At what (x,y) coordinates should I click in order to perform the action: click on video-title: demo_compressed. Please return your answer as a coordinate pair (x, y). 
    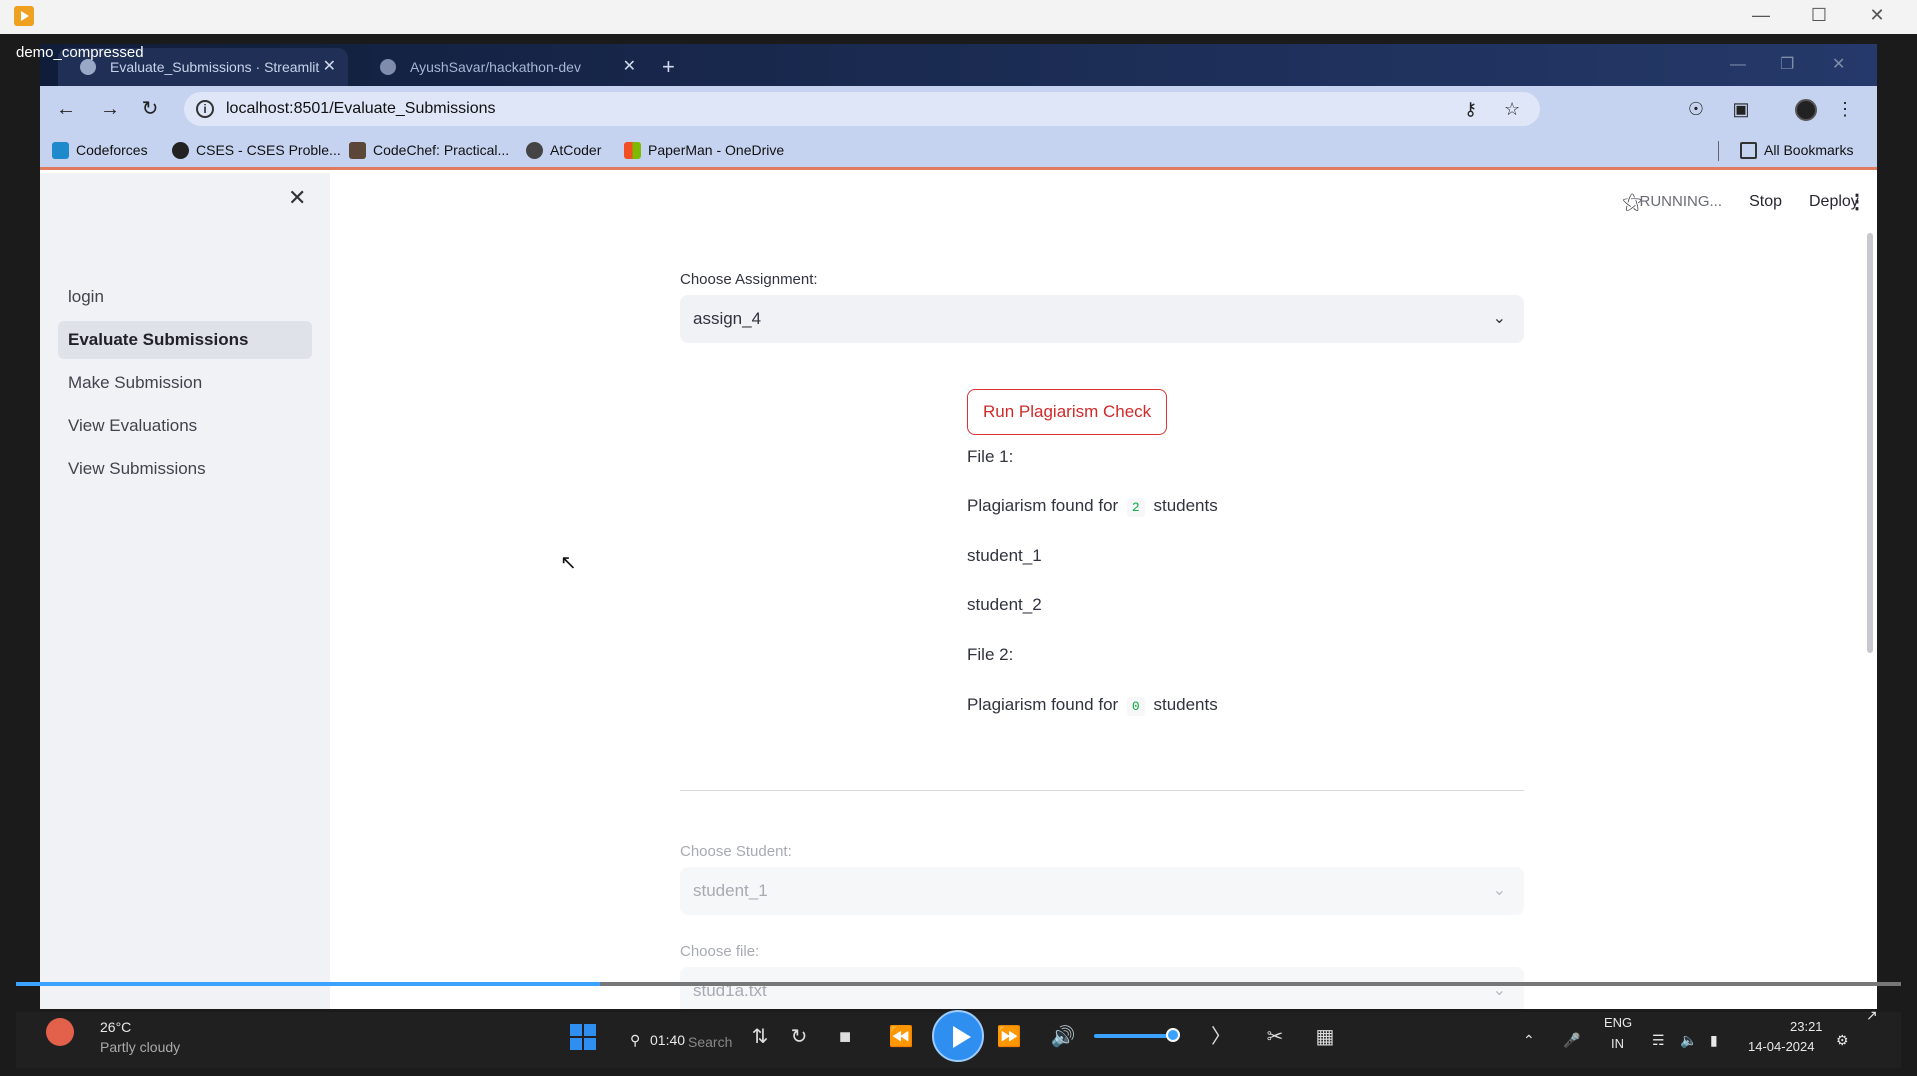
    Looking at the image, I should click on (80, 52).